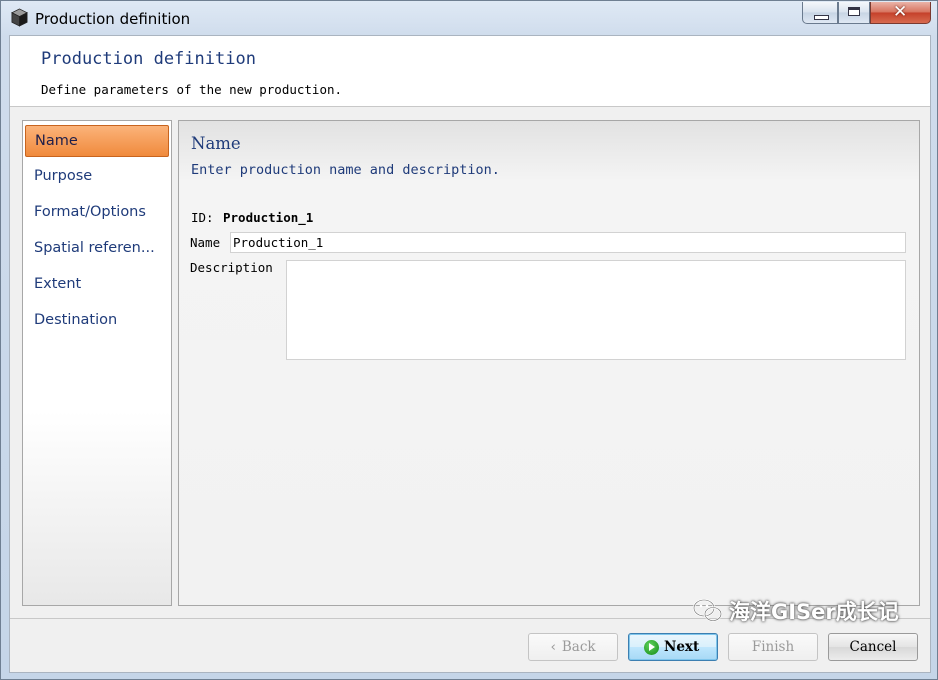  Describe the element at coordinates (568, 242) in the screenshot. I see `name-input` at that location.